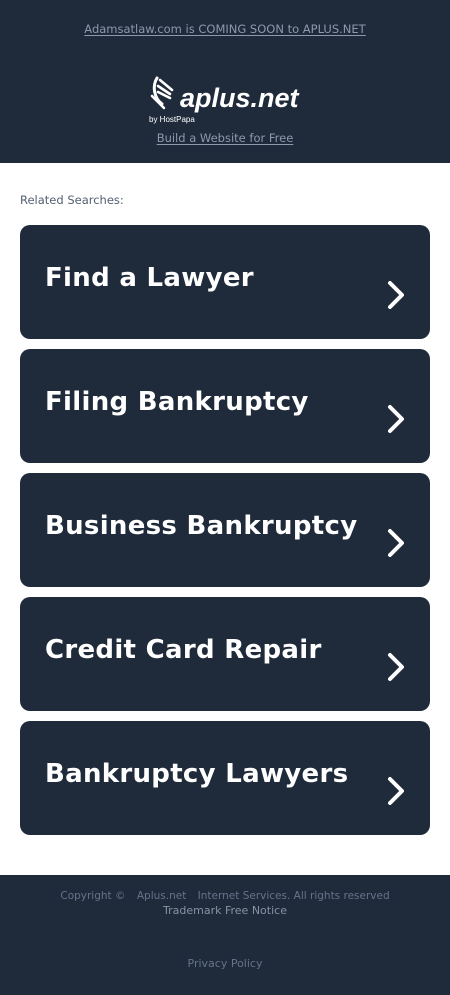 This screenshot has width=450, height=995. I want to click on related-search-bankruptcy-lawyers: Bankruptcy Lawyers, so click(225, 778).